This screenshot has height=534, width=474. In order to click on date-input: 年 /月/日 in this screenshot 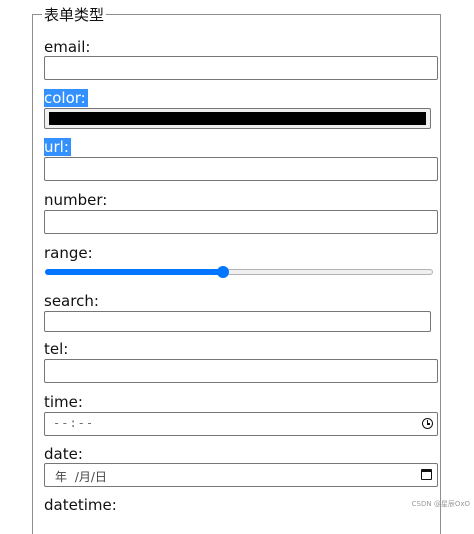, I will do `click(241, 475)`.